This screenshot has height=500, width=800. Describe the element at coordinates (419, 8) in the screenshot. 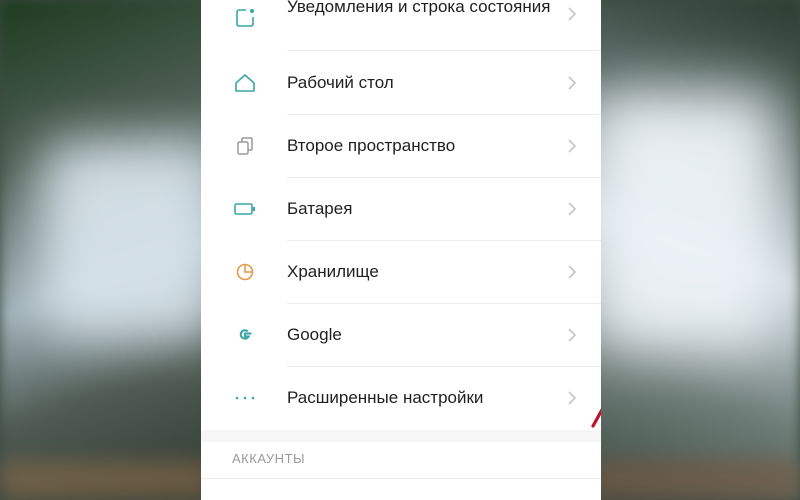

I see `settings-item-label: Уведомления и строка состояния` at that location.